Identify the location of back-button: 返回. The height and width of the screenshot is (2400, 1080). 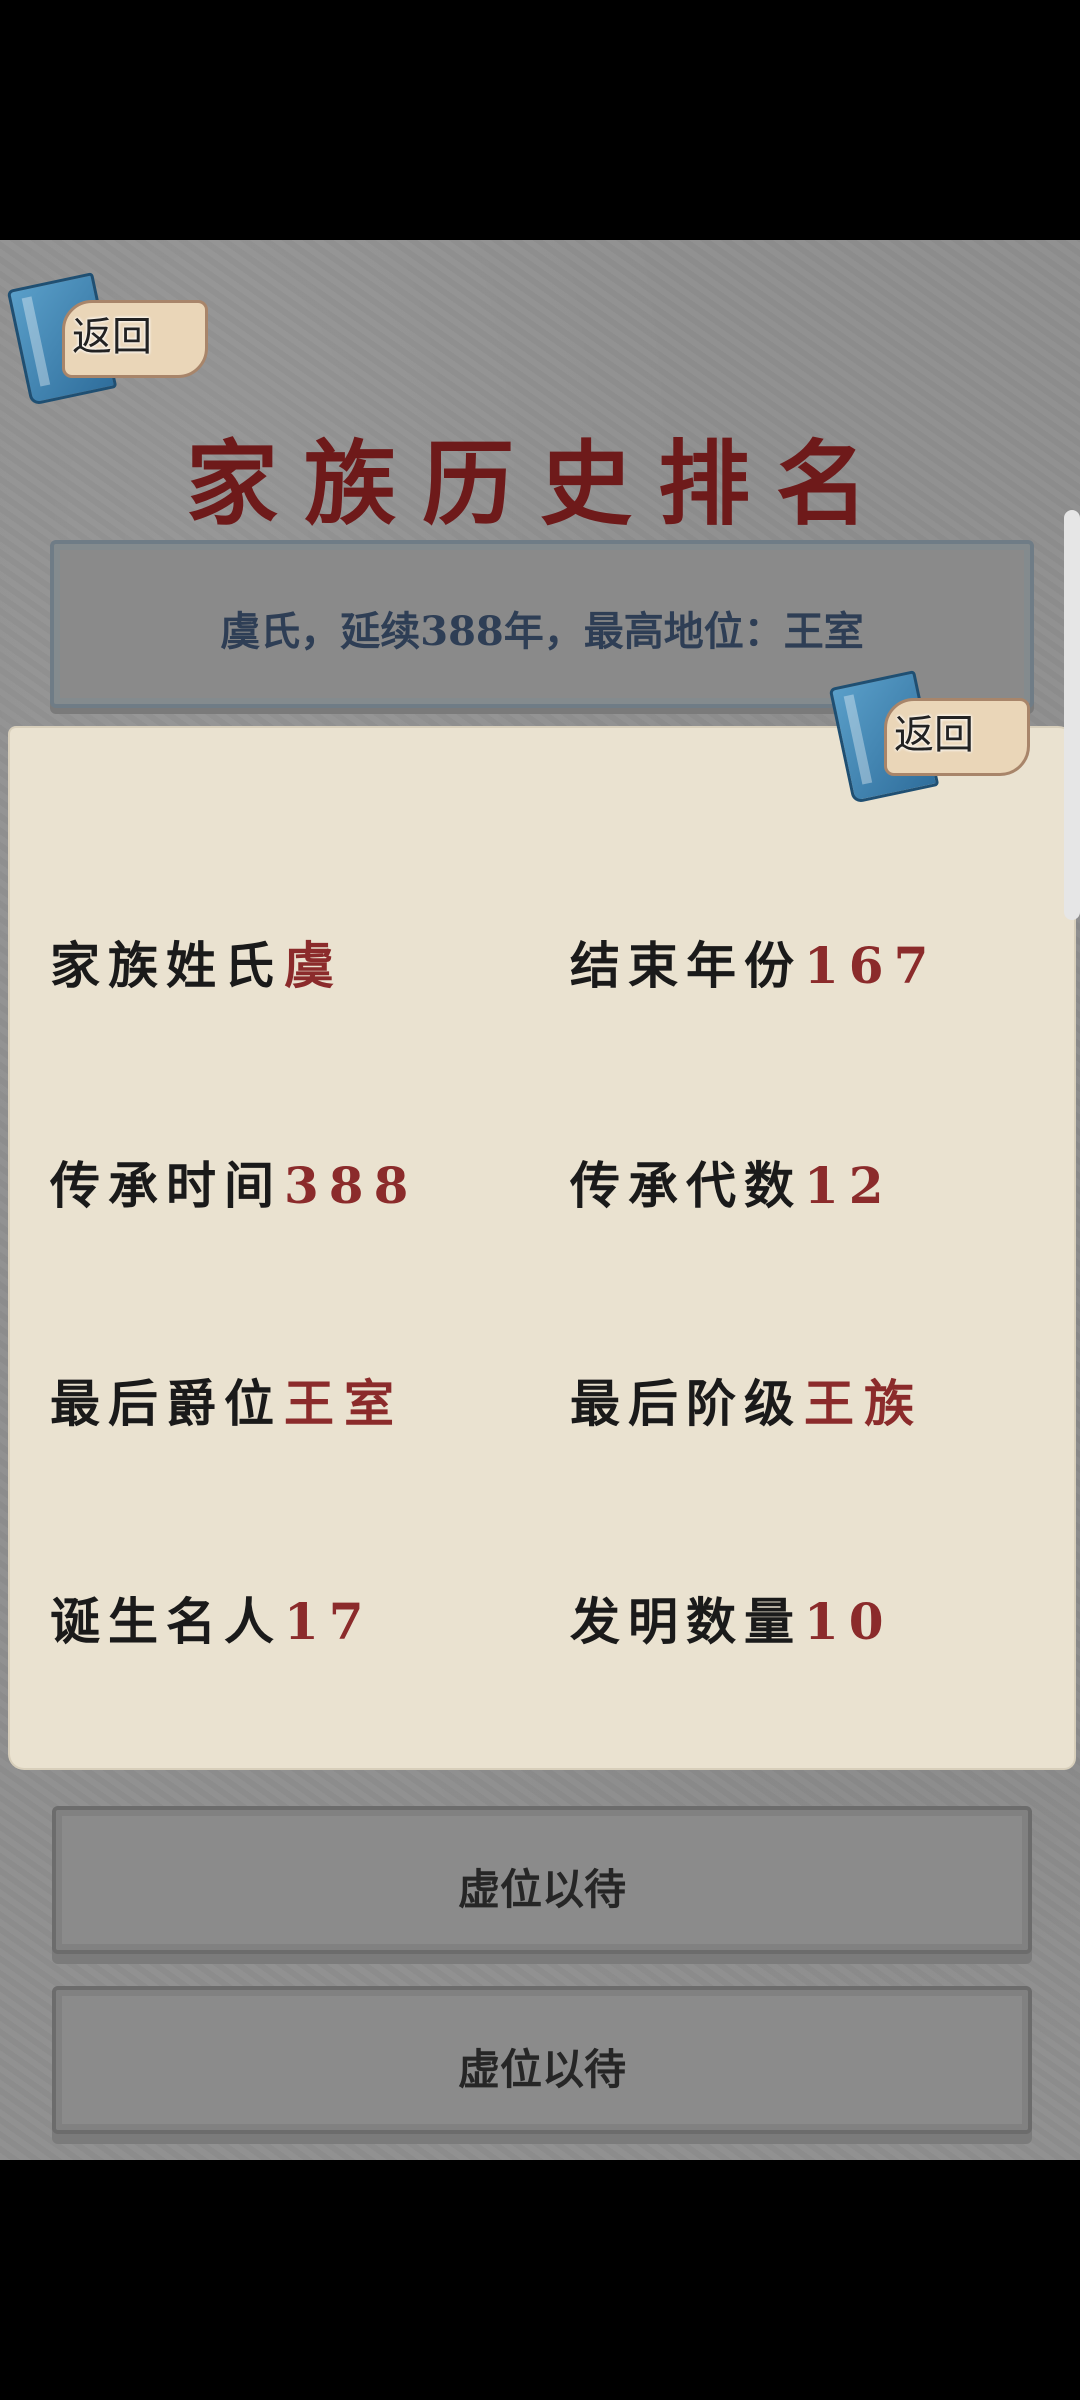
(107, 333).